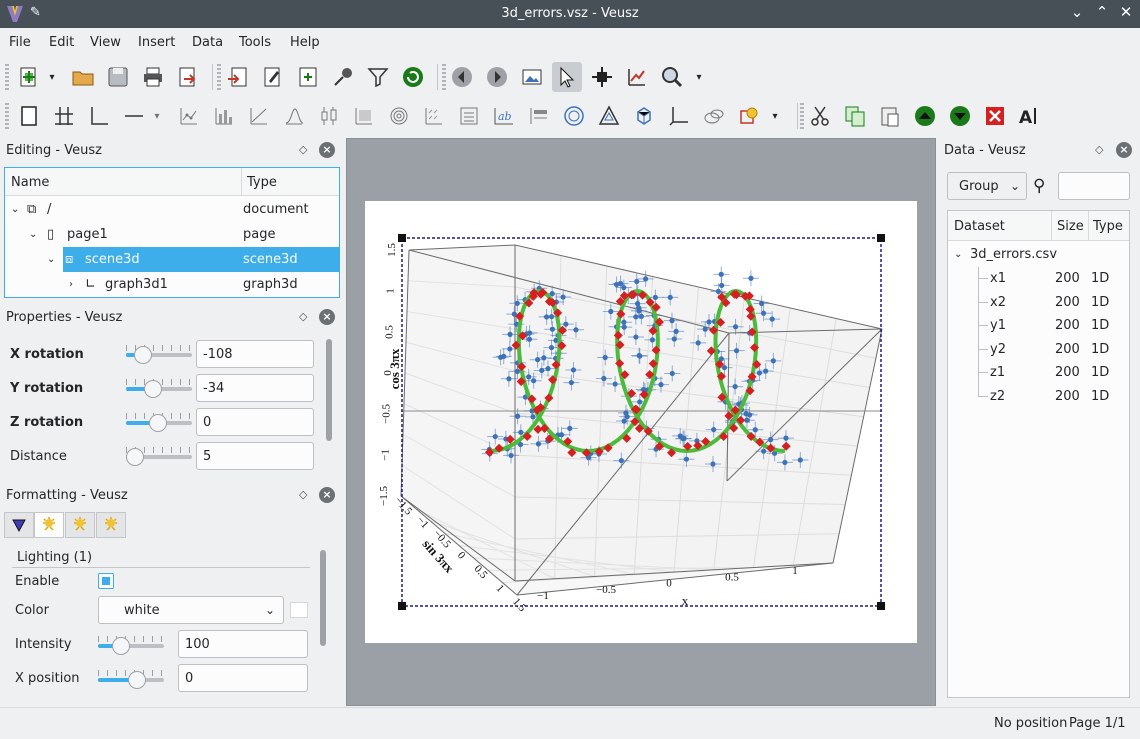 Image resolution: width=1140 pixels, height=739 pixels. What do you see at coordinates (224, 116) in the screenshot?
I see `add-bar-button` at bounding box center [224, 116].